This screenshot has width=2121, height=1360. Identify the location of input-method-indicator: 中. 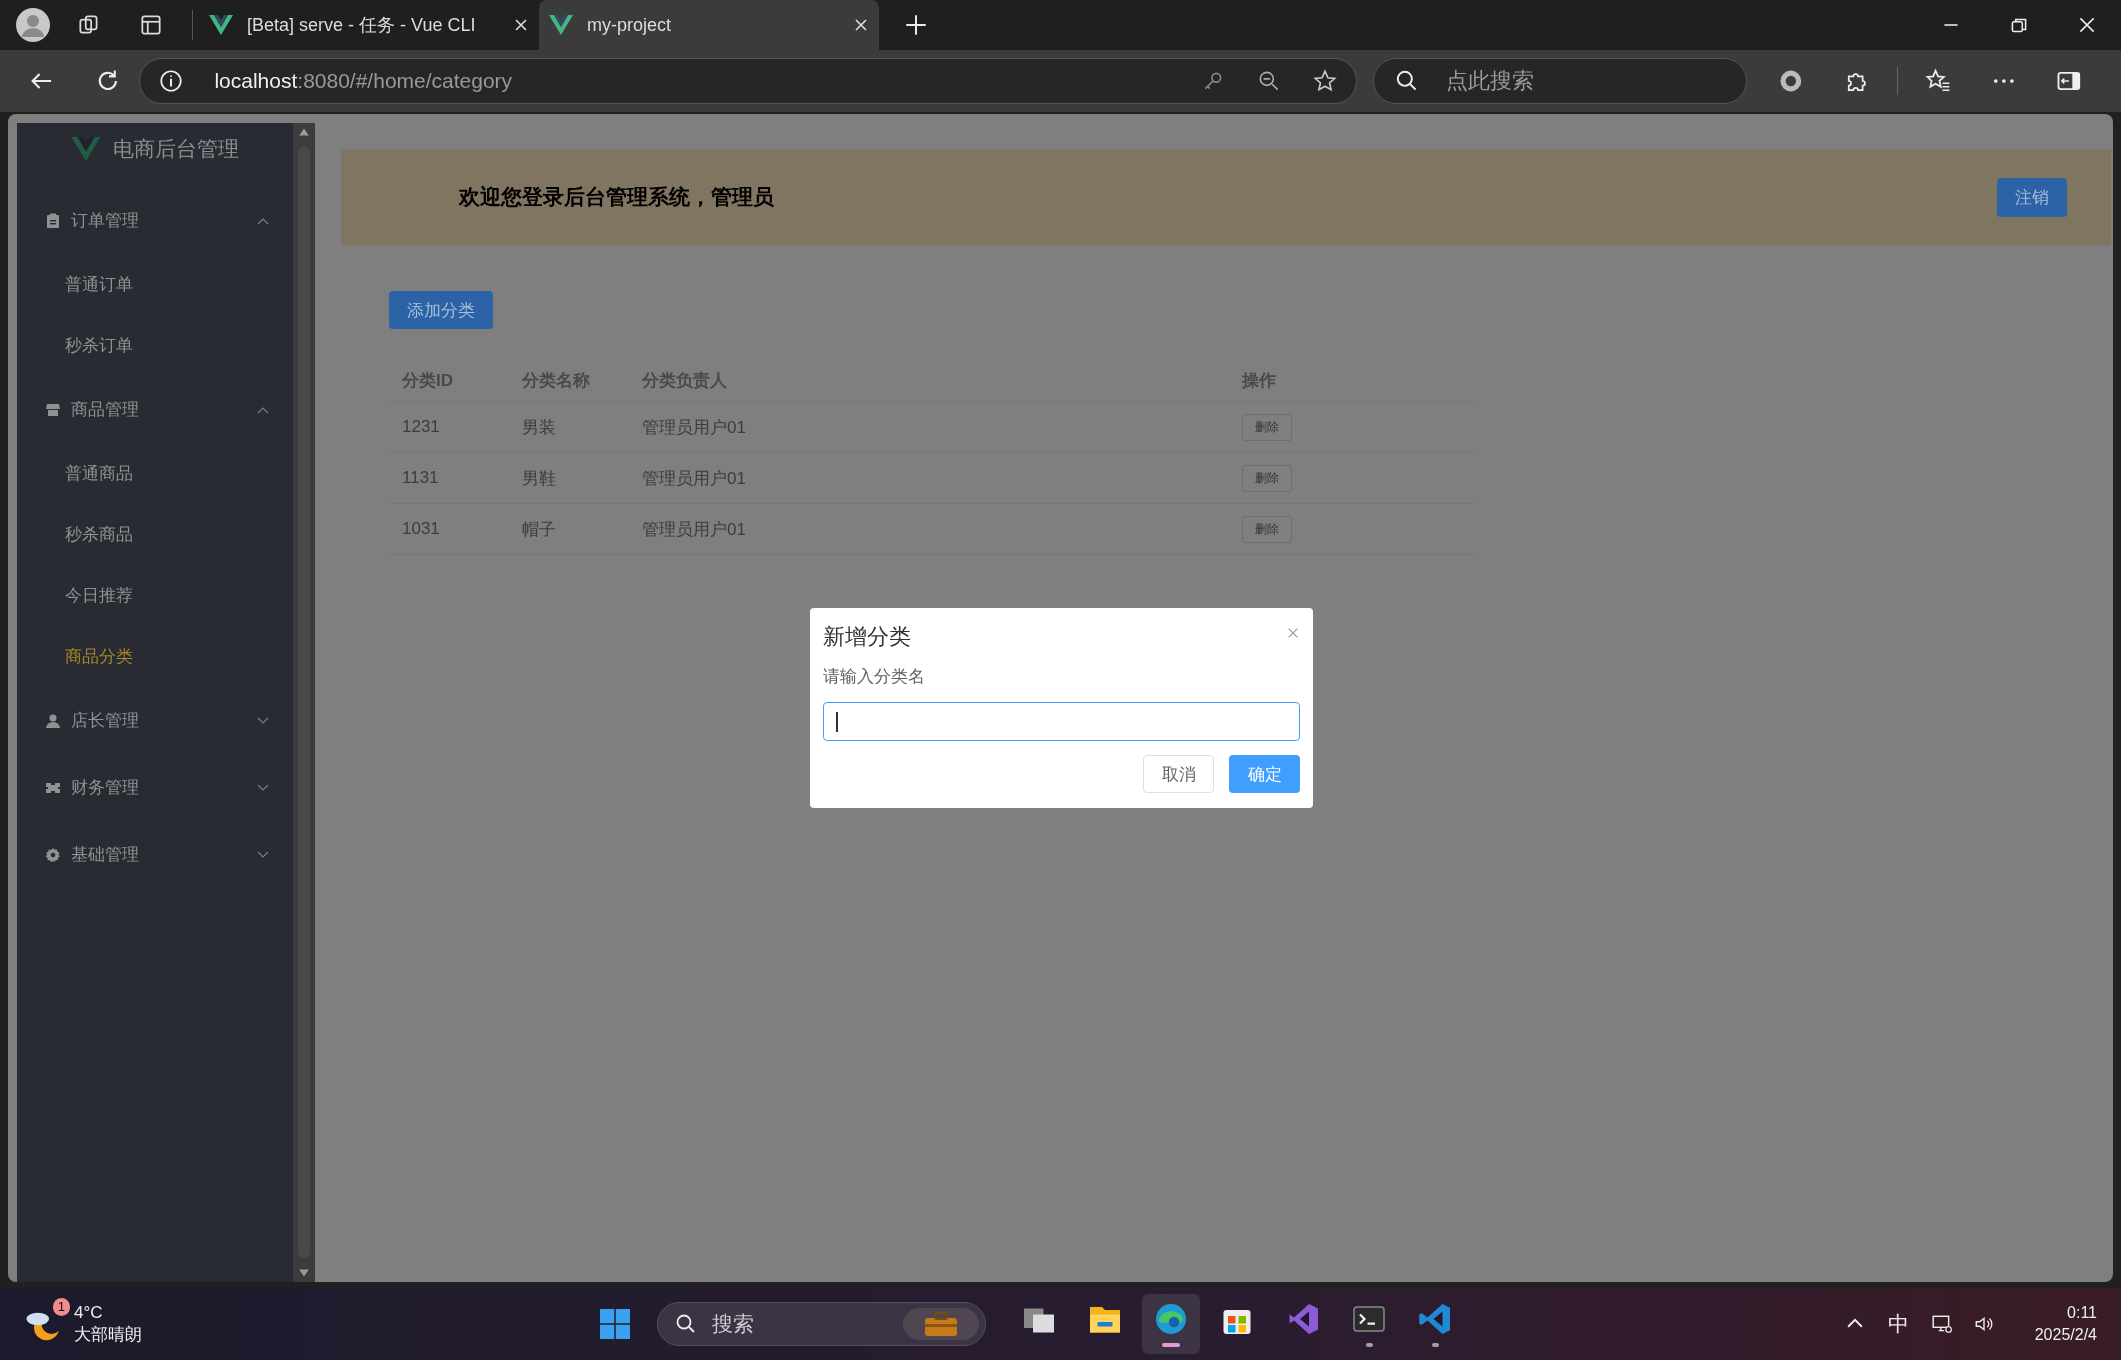
(1898, 1324).